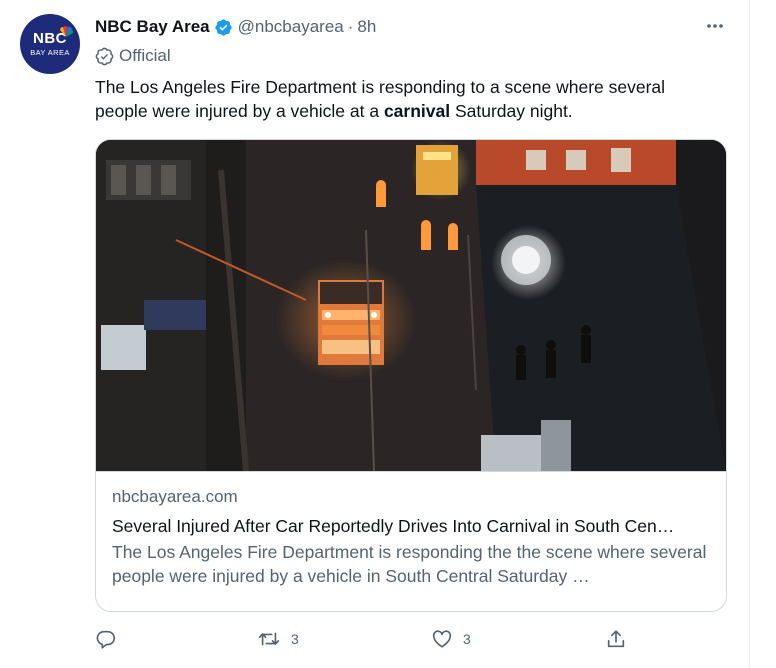  Describe the element at coordinates (269, 639) in the screenshot. I see `retweet-icon` at that location.